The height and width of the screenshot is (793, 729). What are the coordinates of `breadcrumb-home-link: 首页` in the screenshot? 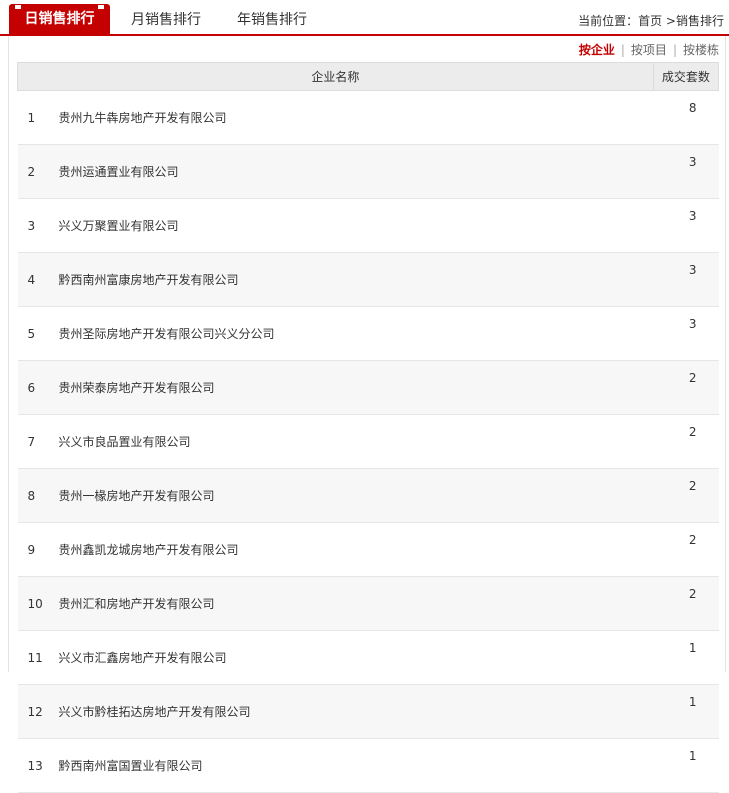 It's located at (650, 21).